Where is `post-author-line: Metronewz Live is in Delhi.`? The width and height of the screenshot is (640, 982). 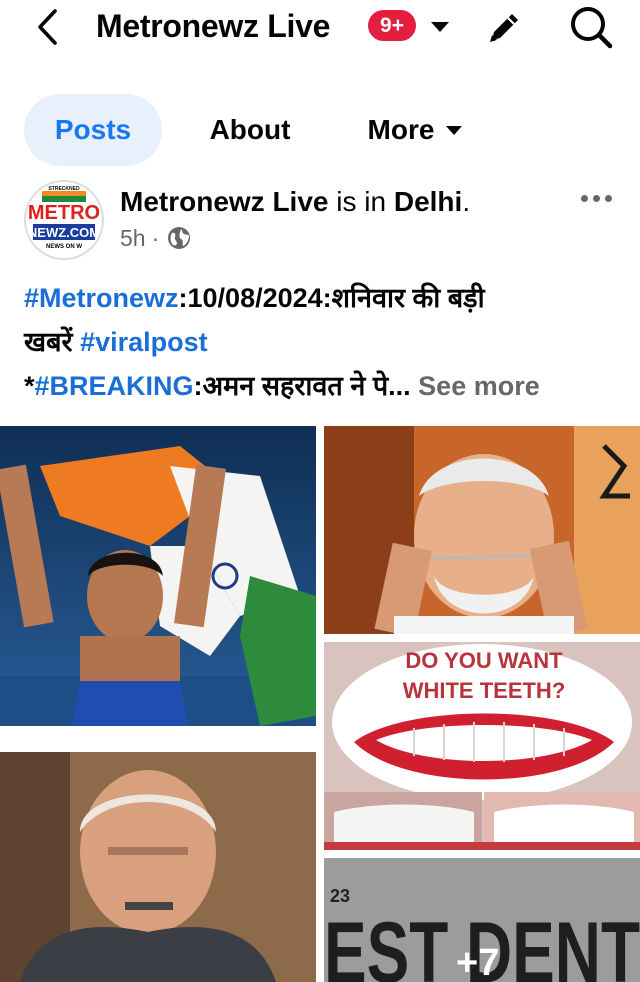 post-author-line: Metronewz Live is in Delhi. is located at coordinates (295, 202).